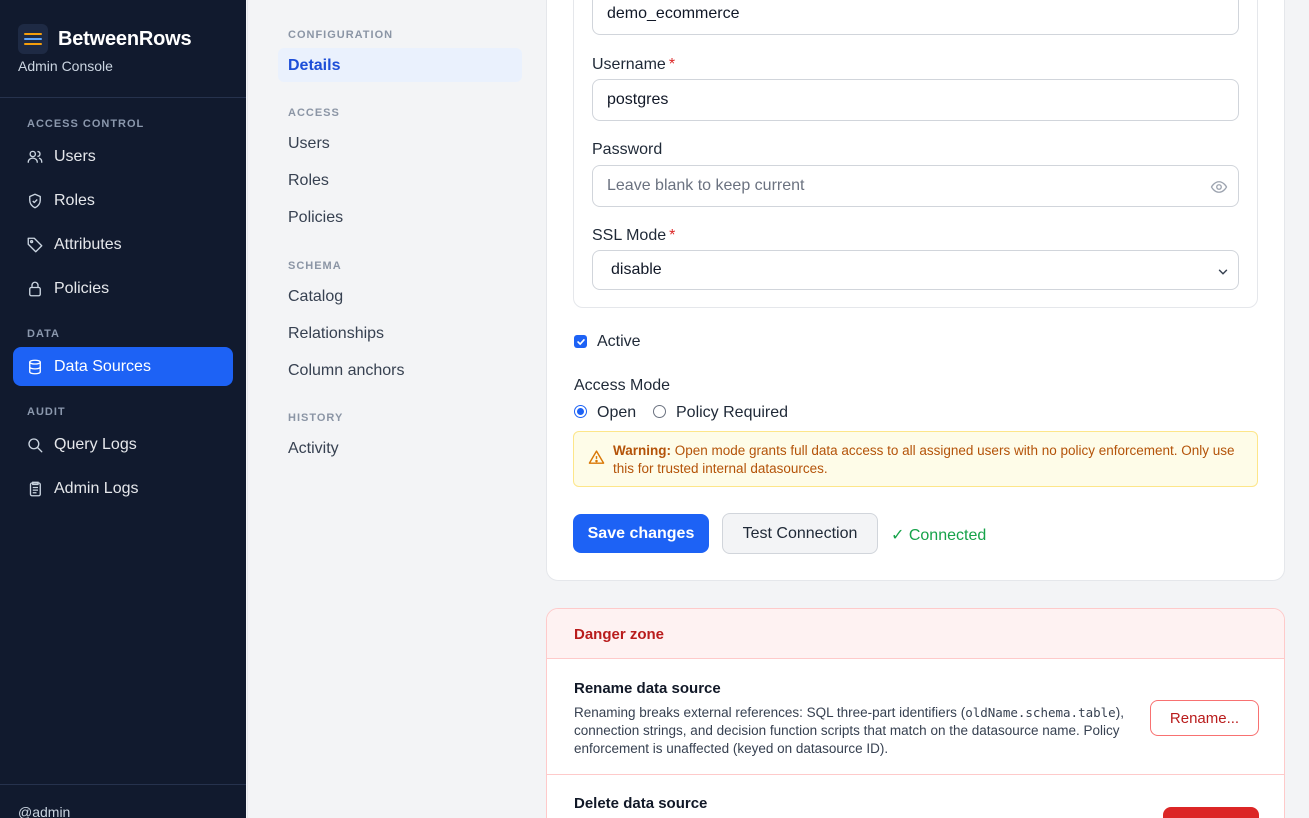 This screenshot has width=1309, height=818. Describe the element at coordinates (580, 341) in the screenshot. I see `active-checkbox` at that location.